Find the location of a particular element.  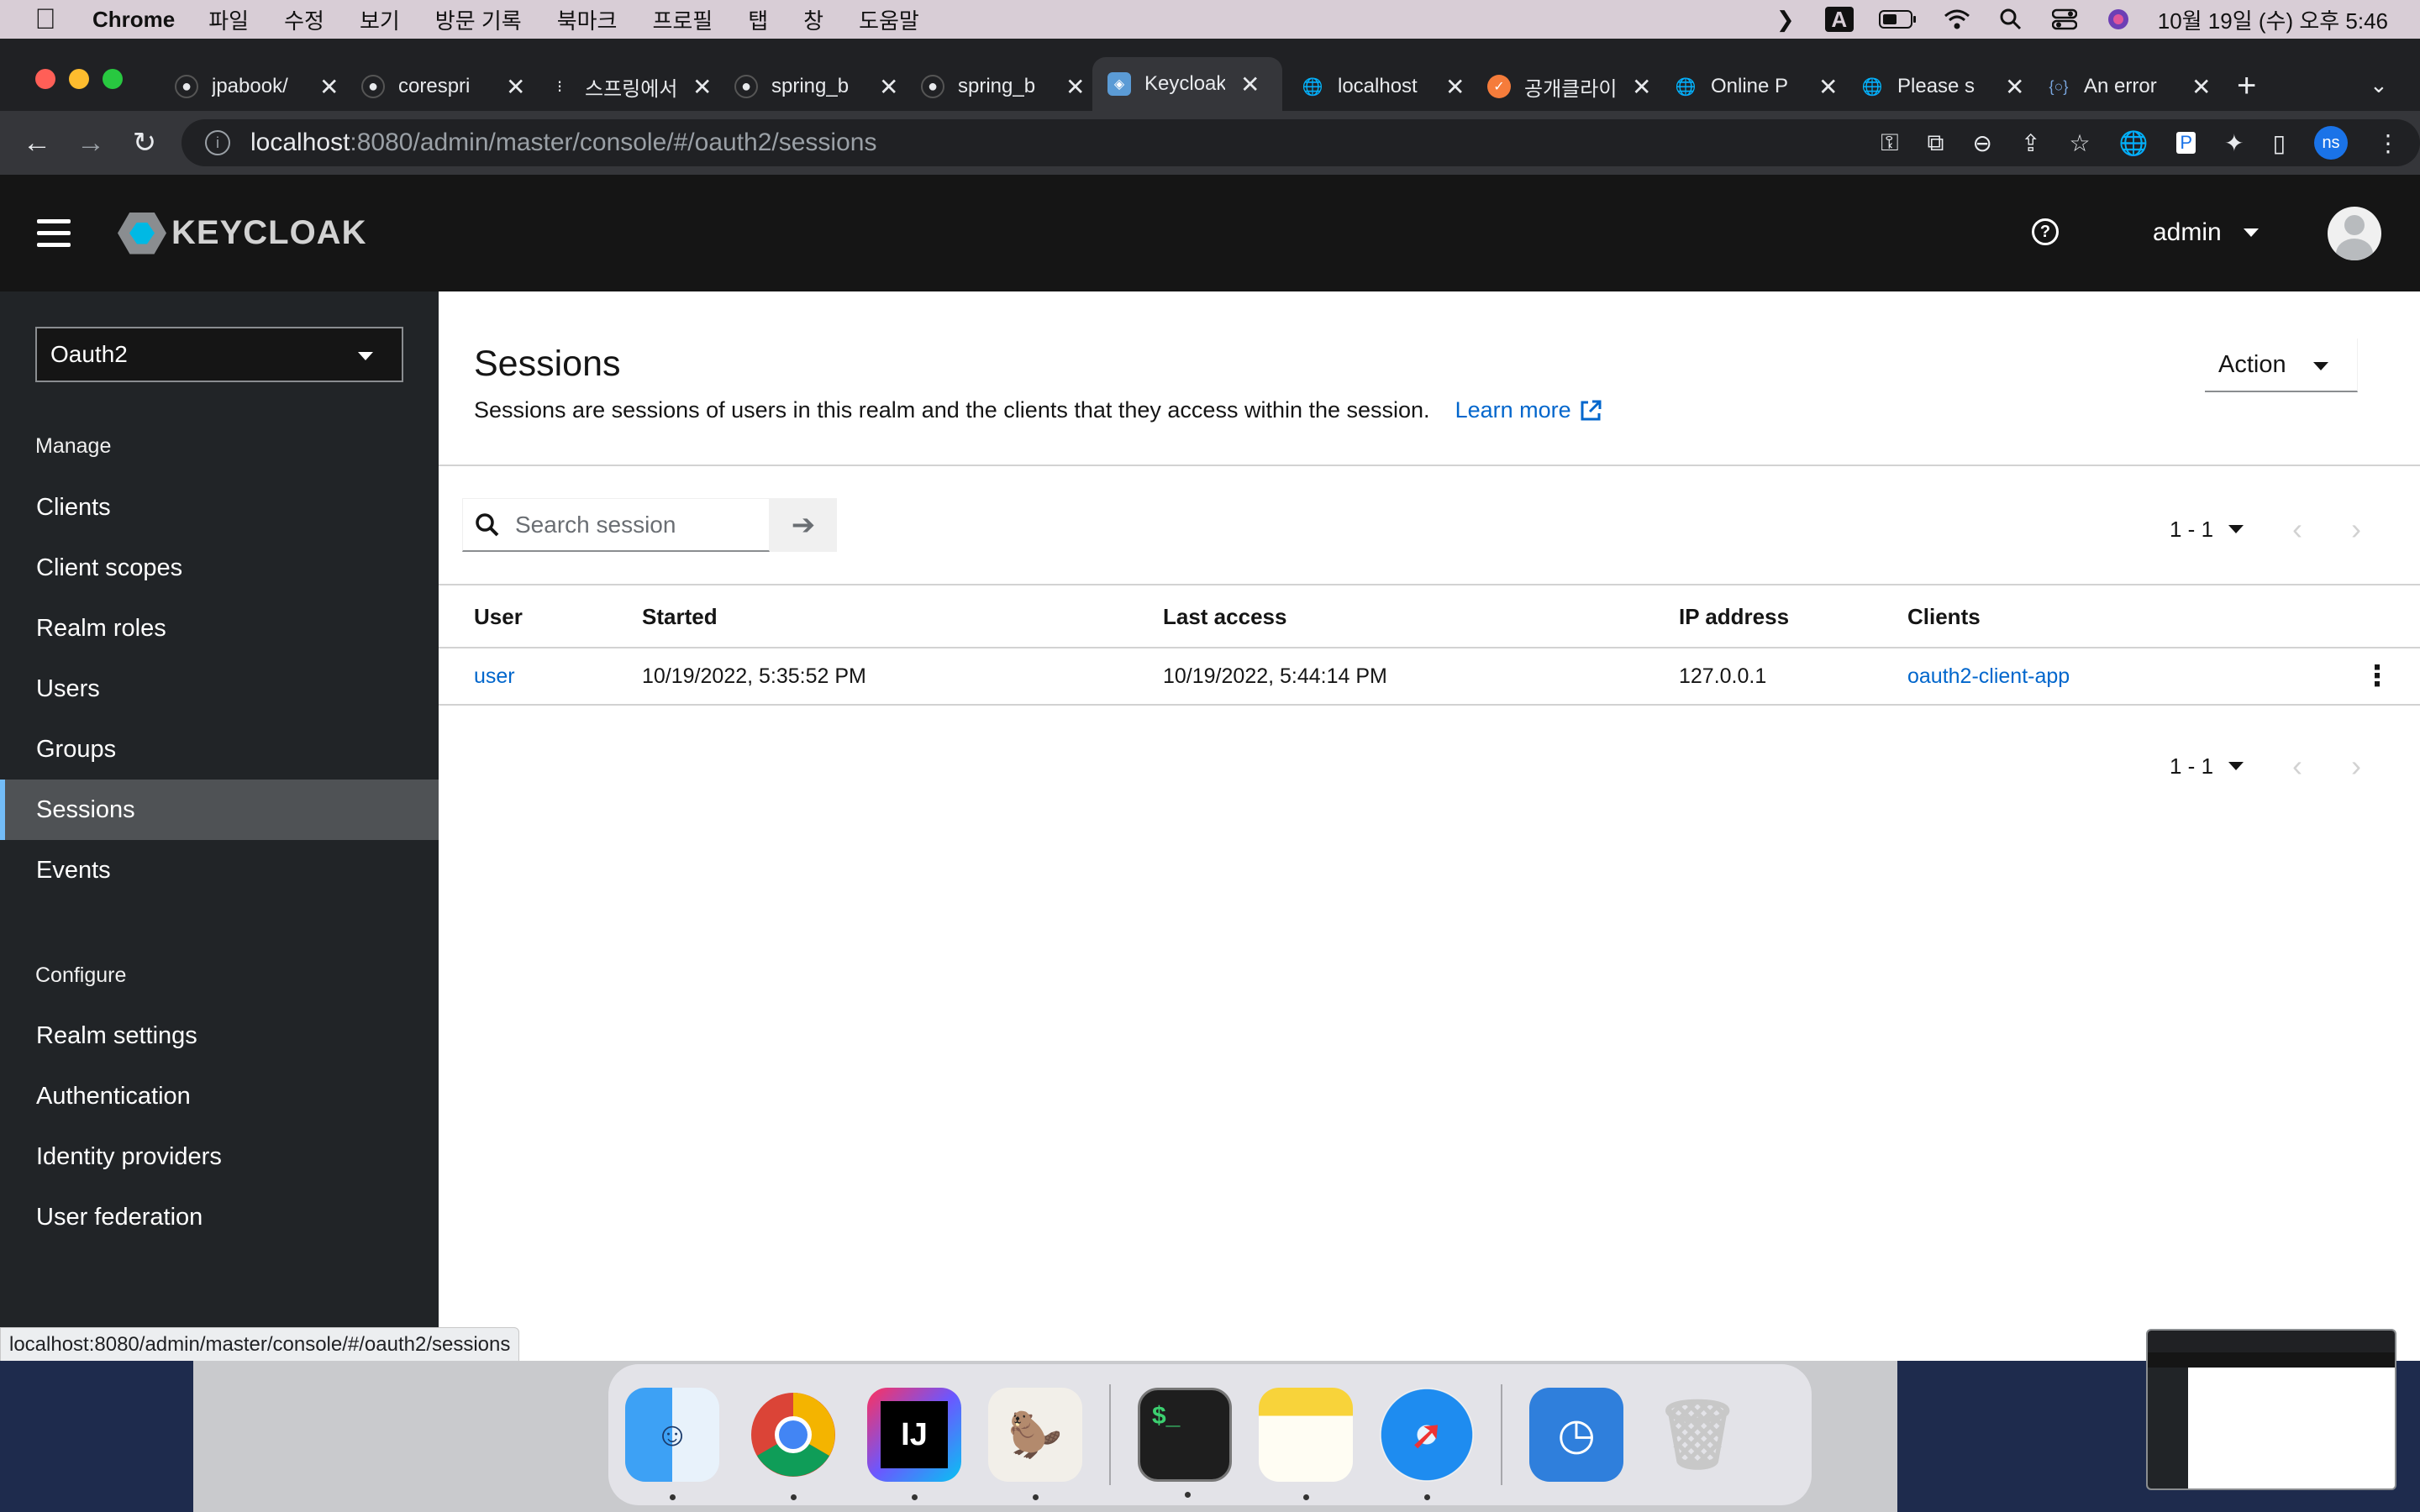

sidebar-item-realm-settings: Realm settings is located at coordinates (219, 1035).